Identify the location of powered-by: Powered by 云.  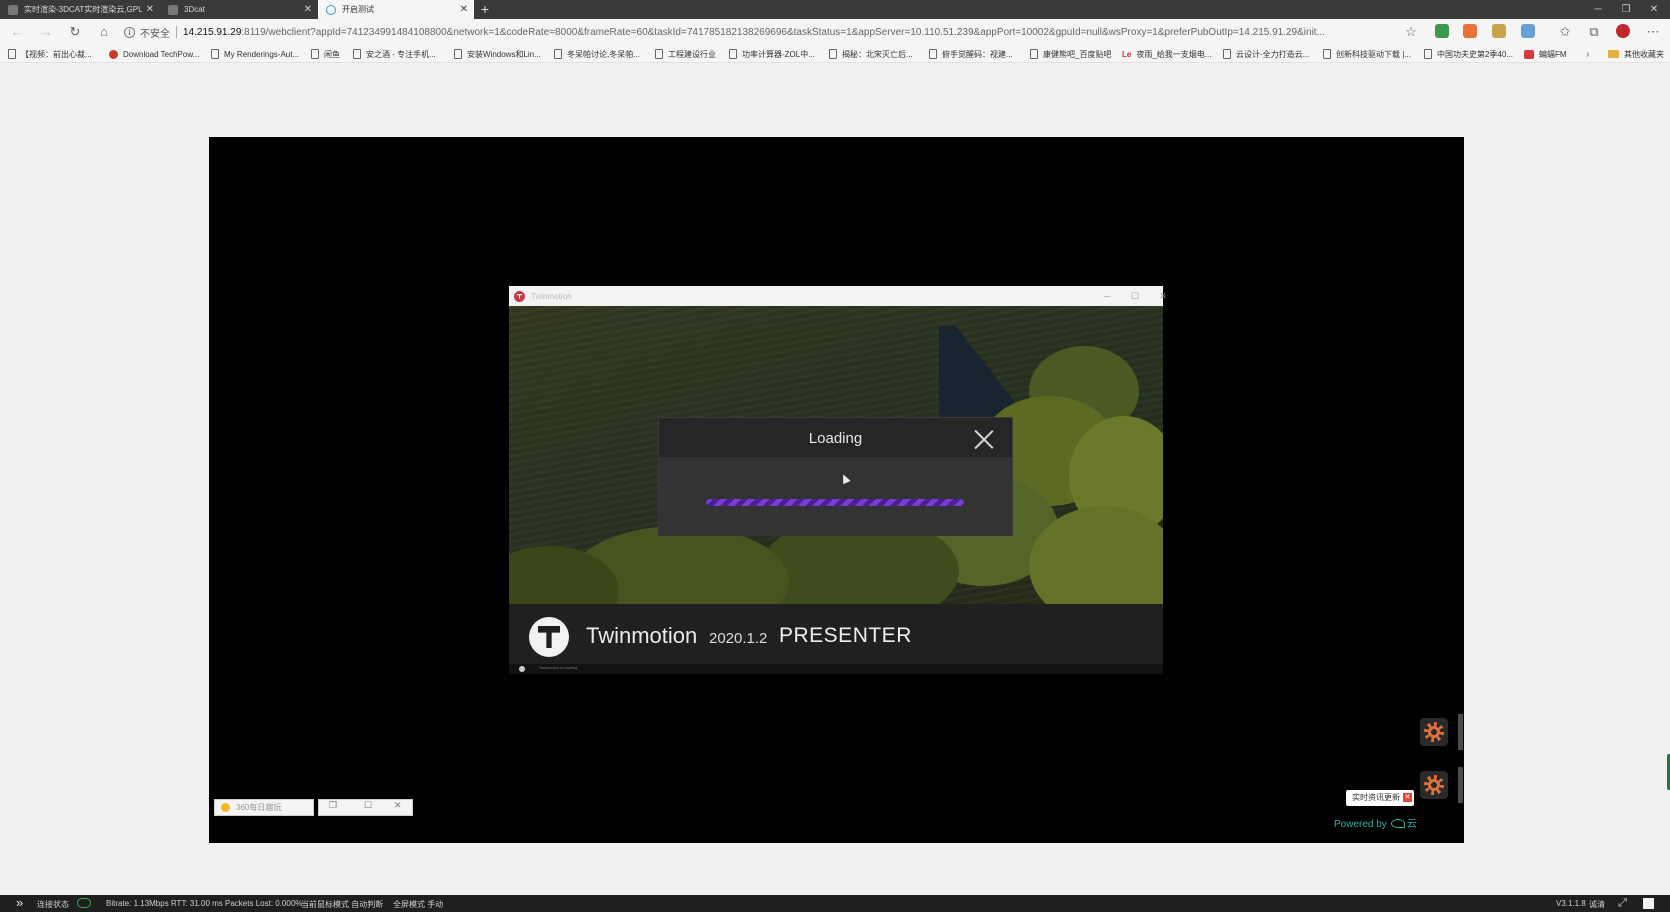
(1375, 822).